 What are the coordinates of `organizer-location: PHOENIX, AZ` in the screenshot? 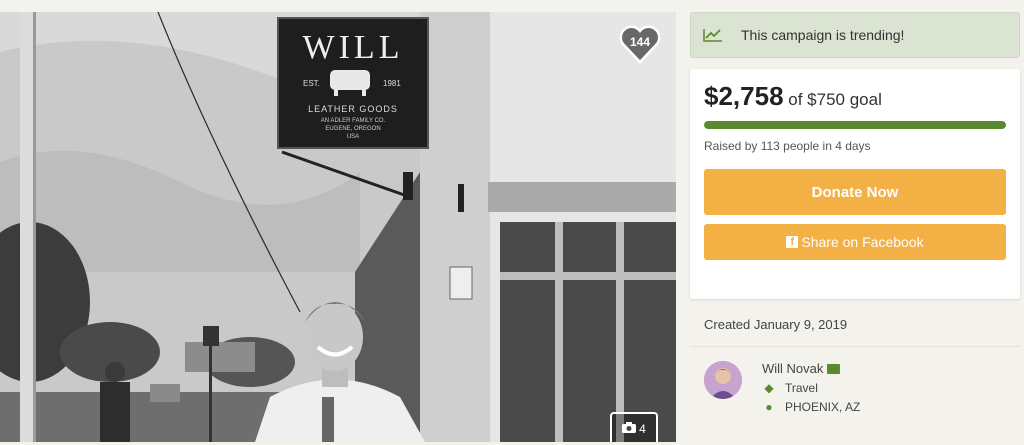 It's located at (823, 407).